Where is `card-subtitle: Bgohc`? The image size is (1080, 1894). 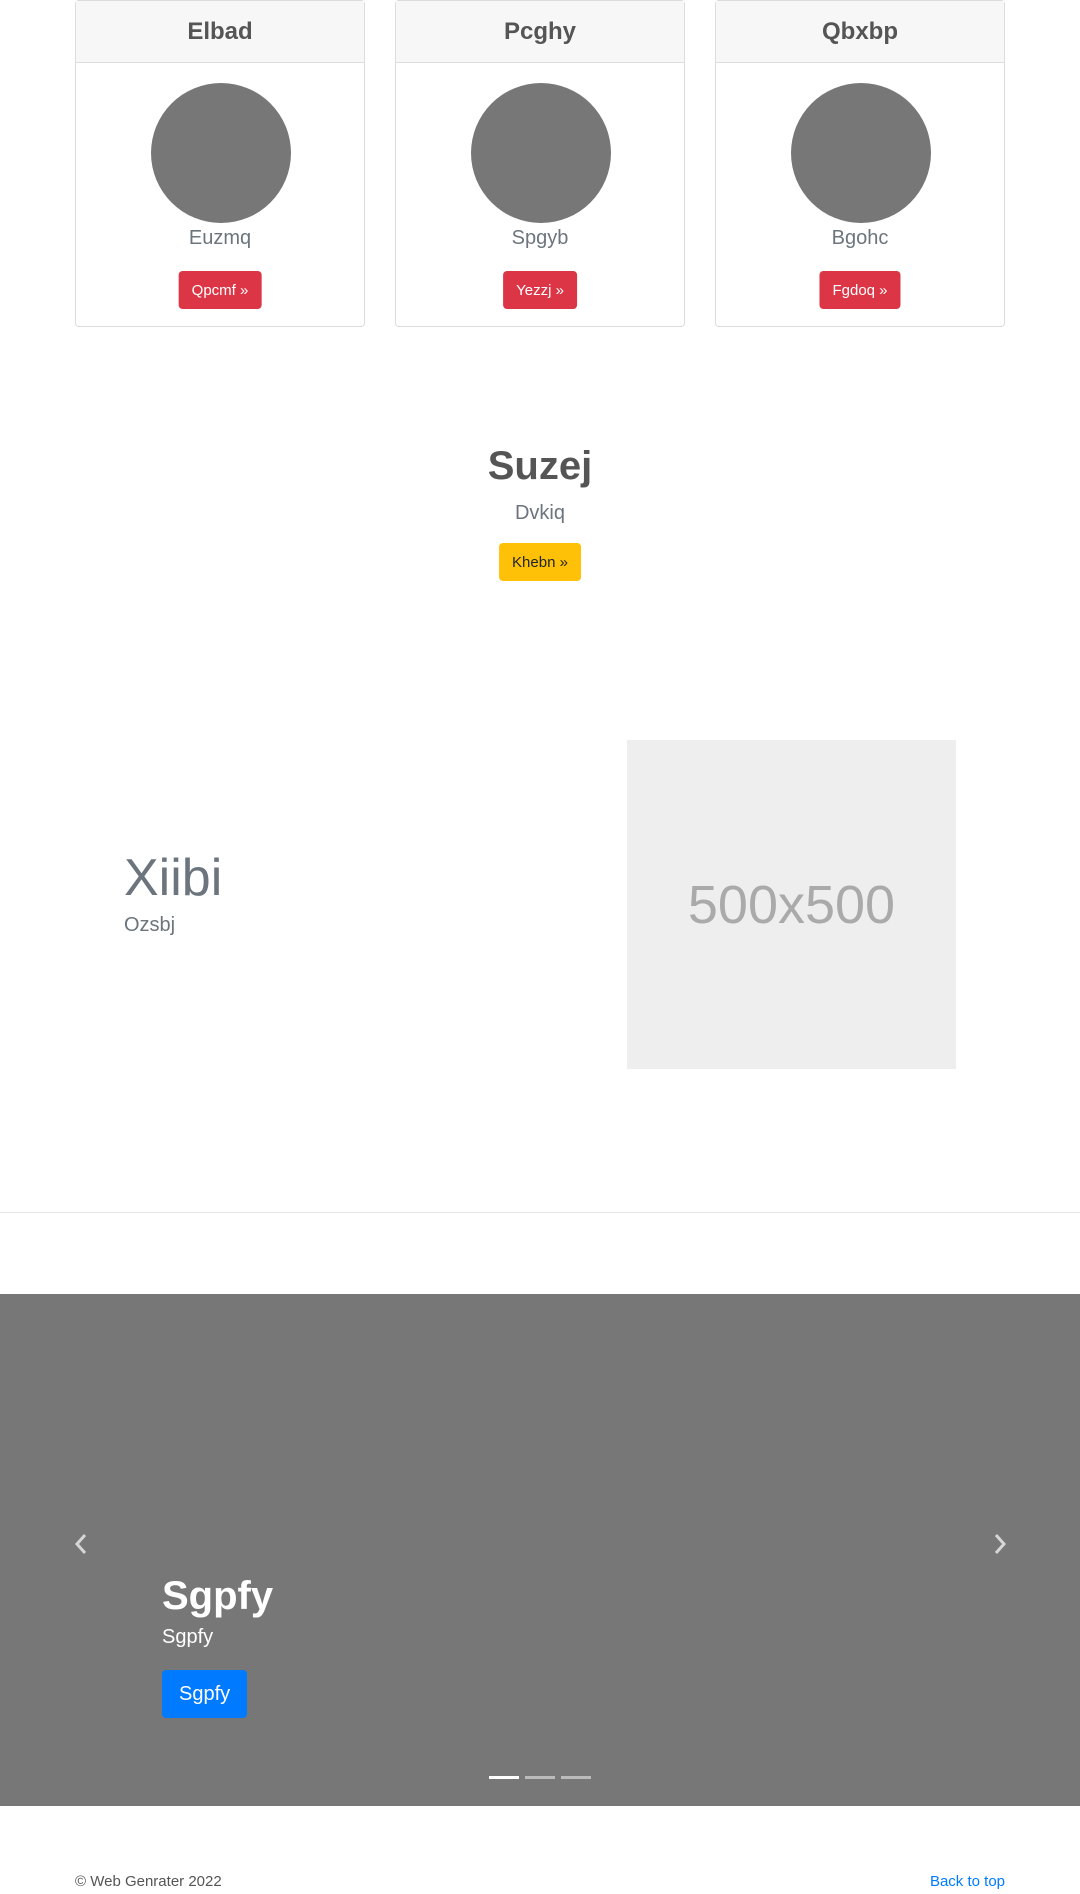
card-subtitle: Bgohc is located at coordinates (860, 238).